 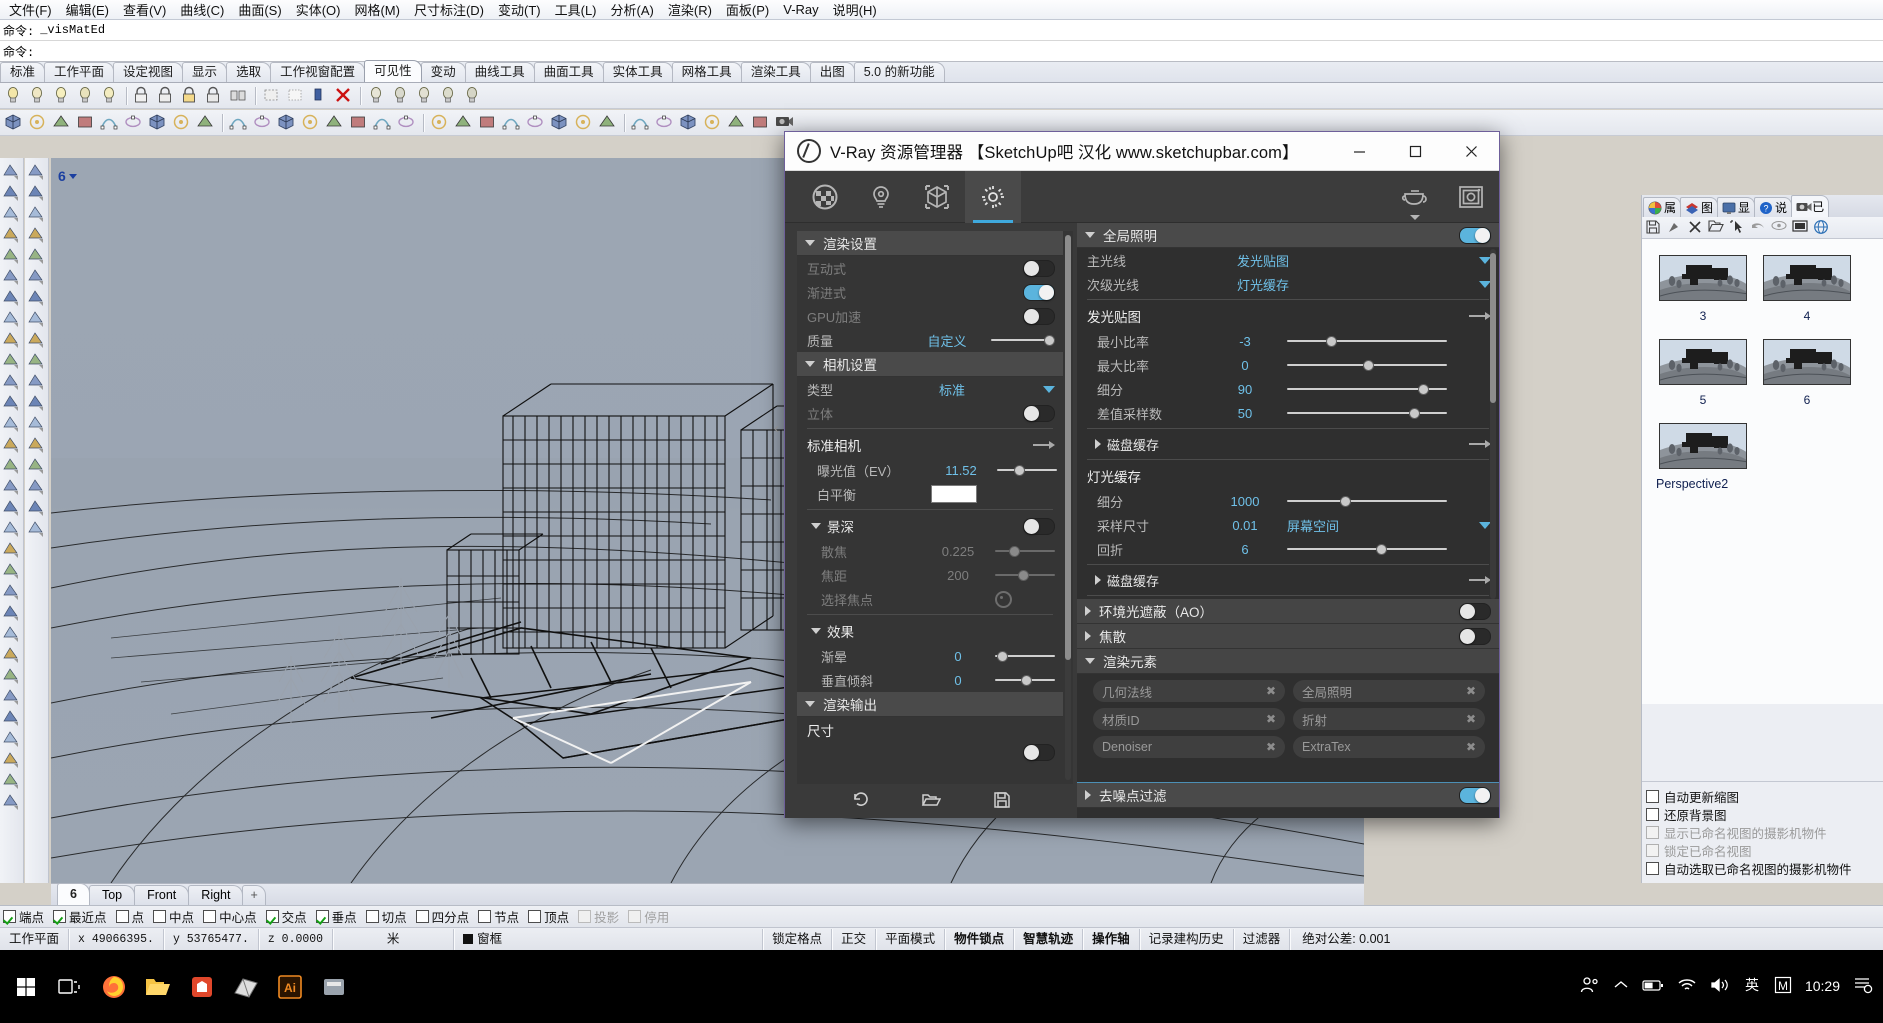 What do you see at coordinates (167, 96) in the screenshot?
I see `unlock-icon` at bounding box center [167, 96].